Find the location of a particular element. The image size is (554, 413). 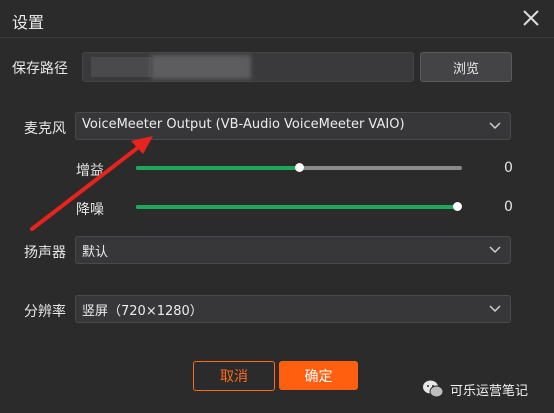

resolution-select: 竖屏（720×1280） is located at coordinates (293, 309).